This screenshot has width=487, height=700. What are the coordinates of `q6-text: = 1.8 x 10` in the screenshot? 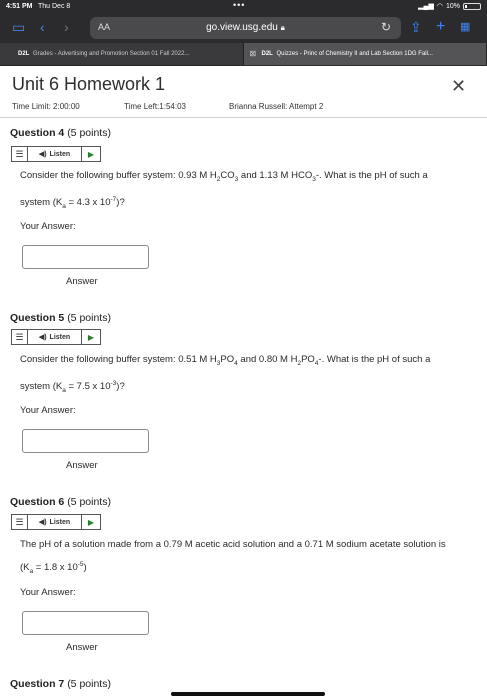 It's located at (55, 568).